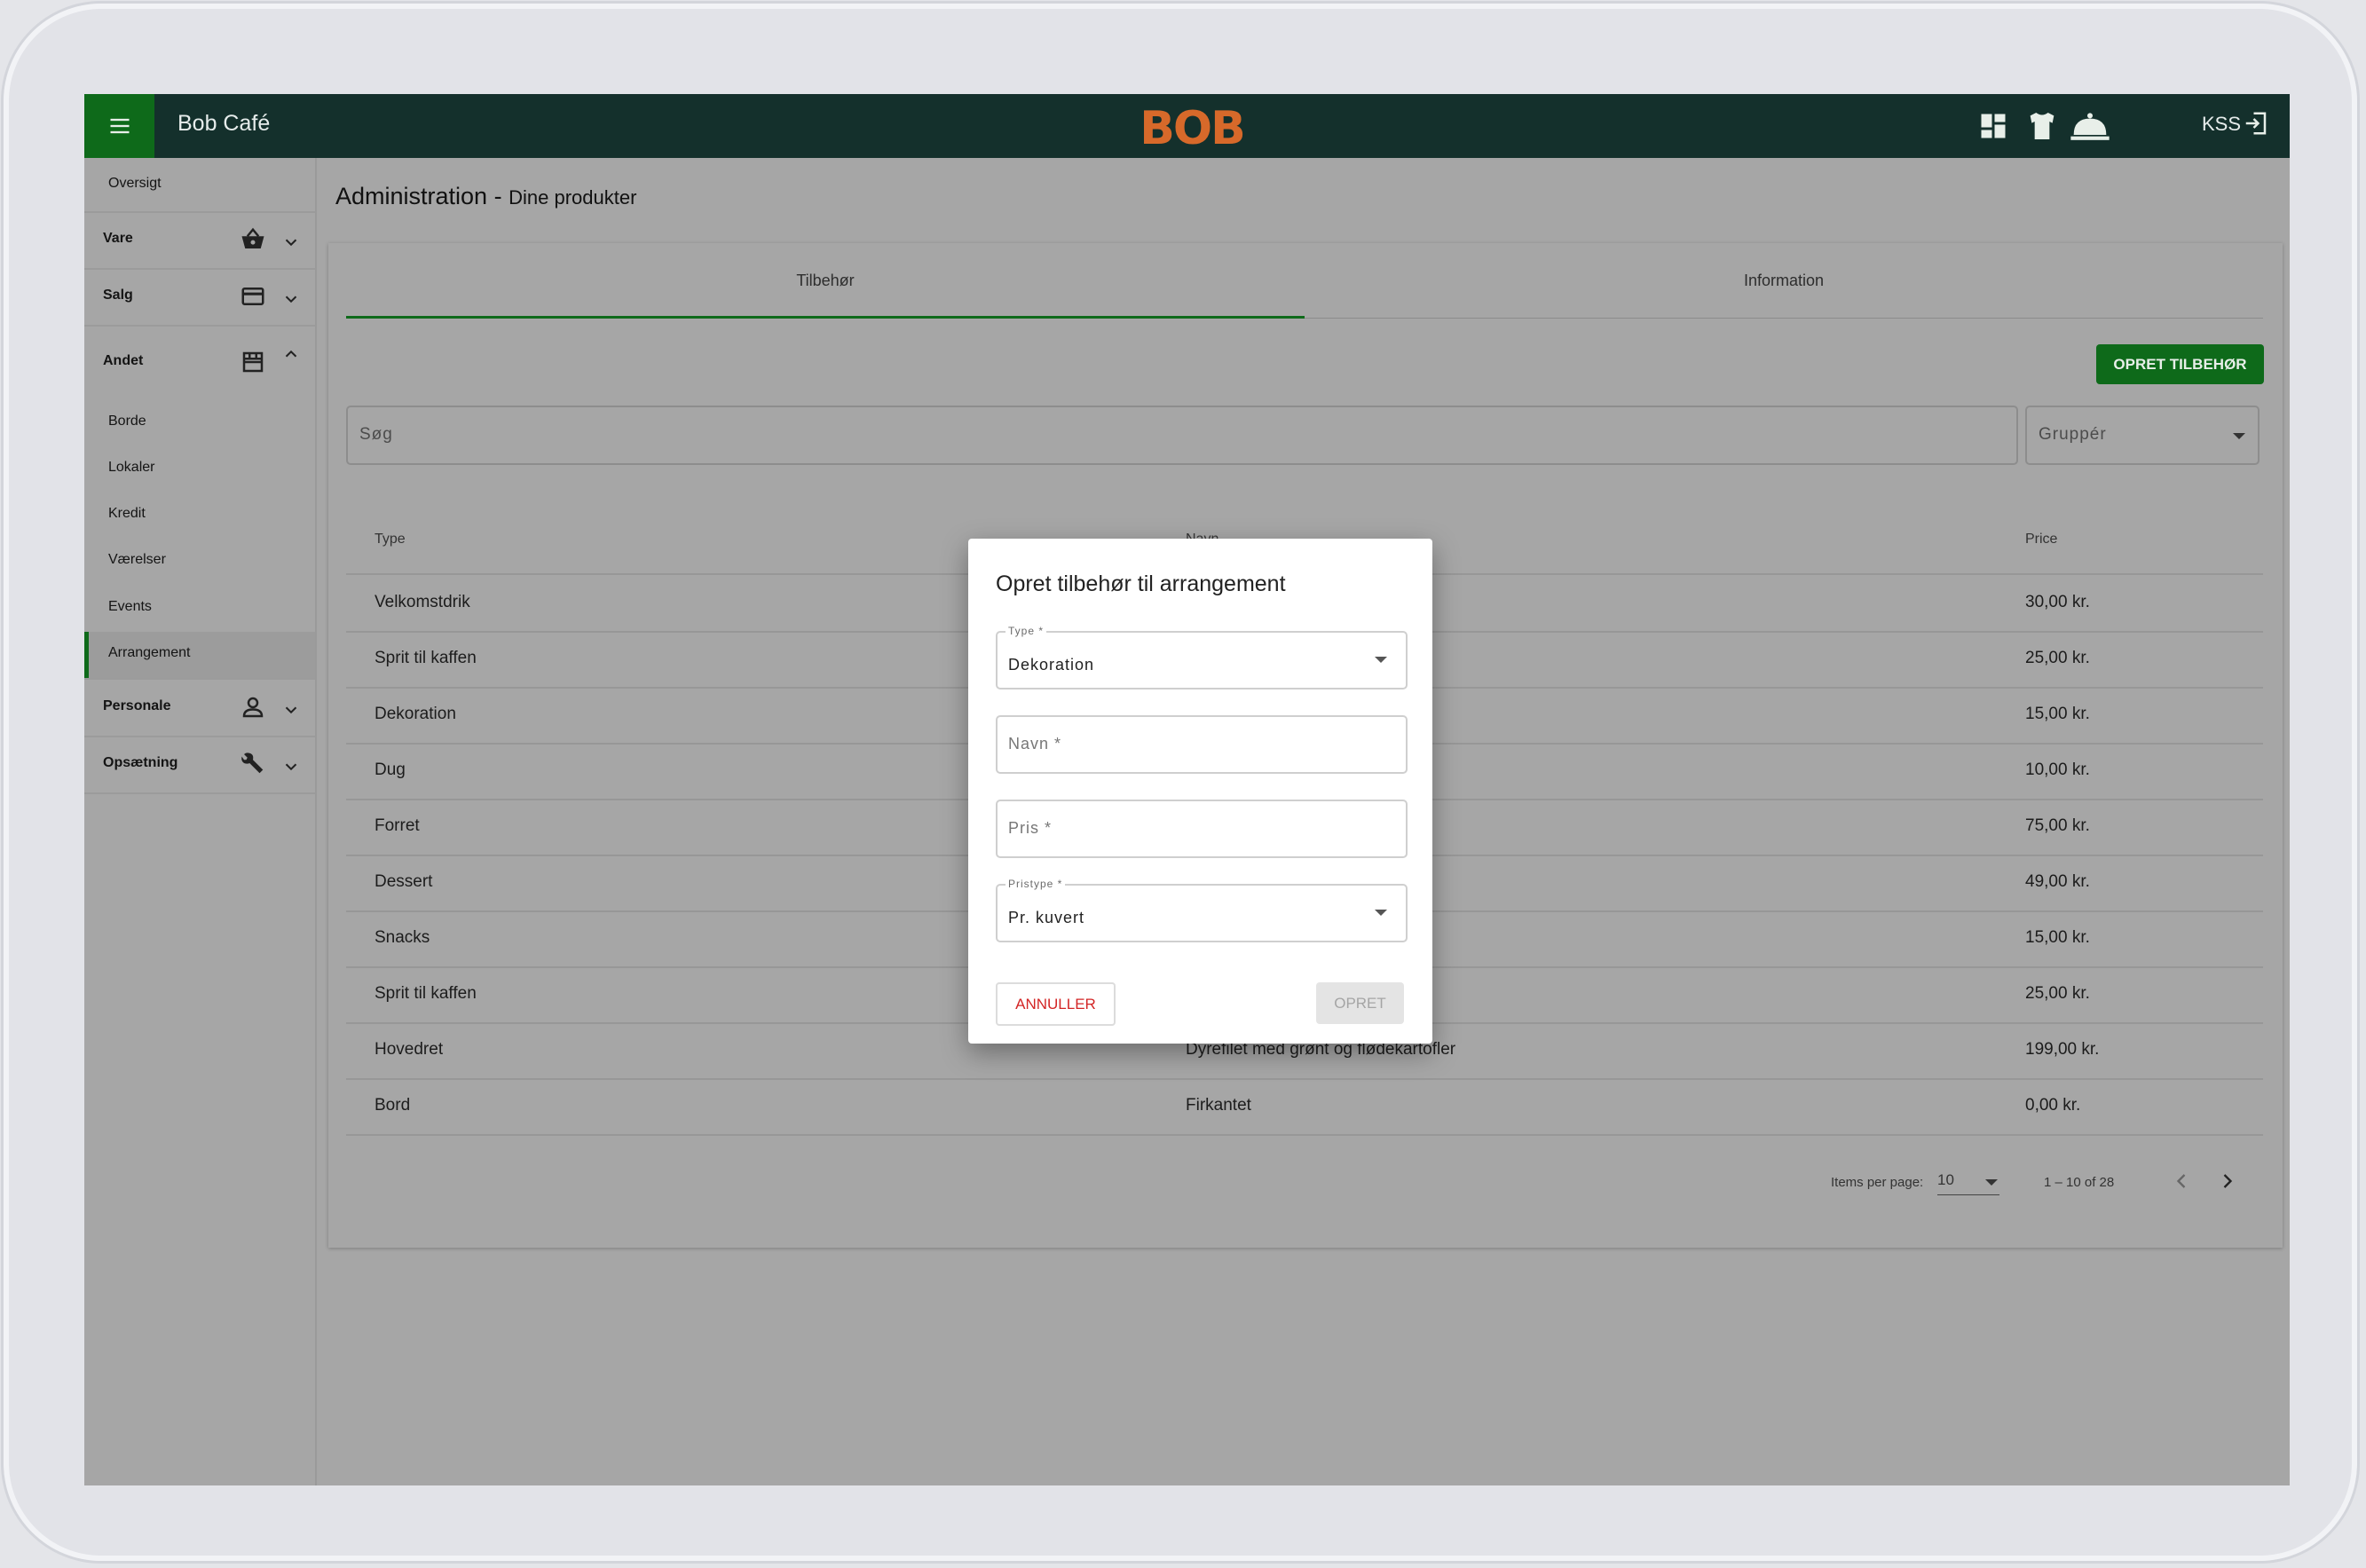 Image resolution: width=2366 pixels, height=1568 pixels. What do you see at coordinates (415, 714) in the screenshot?
I see `cell-type: Dekoration` at bounding box center [415, 714].